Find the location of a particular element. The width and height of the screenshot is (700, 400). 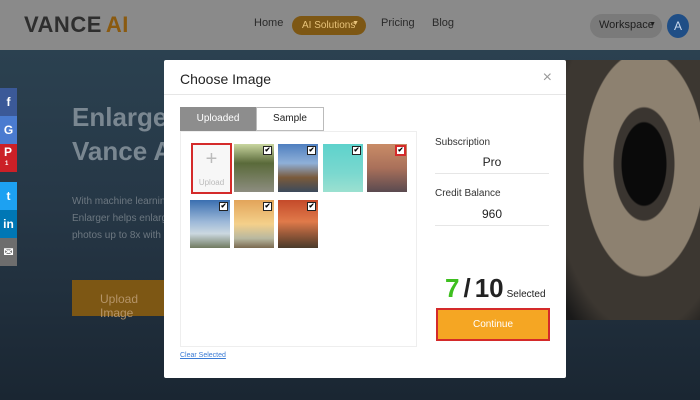

modal-divider is located at coordinates (365, 94).